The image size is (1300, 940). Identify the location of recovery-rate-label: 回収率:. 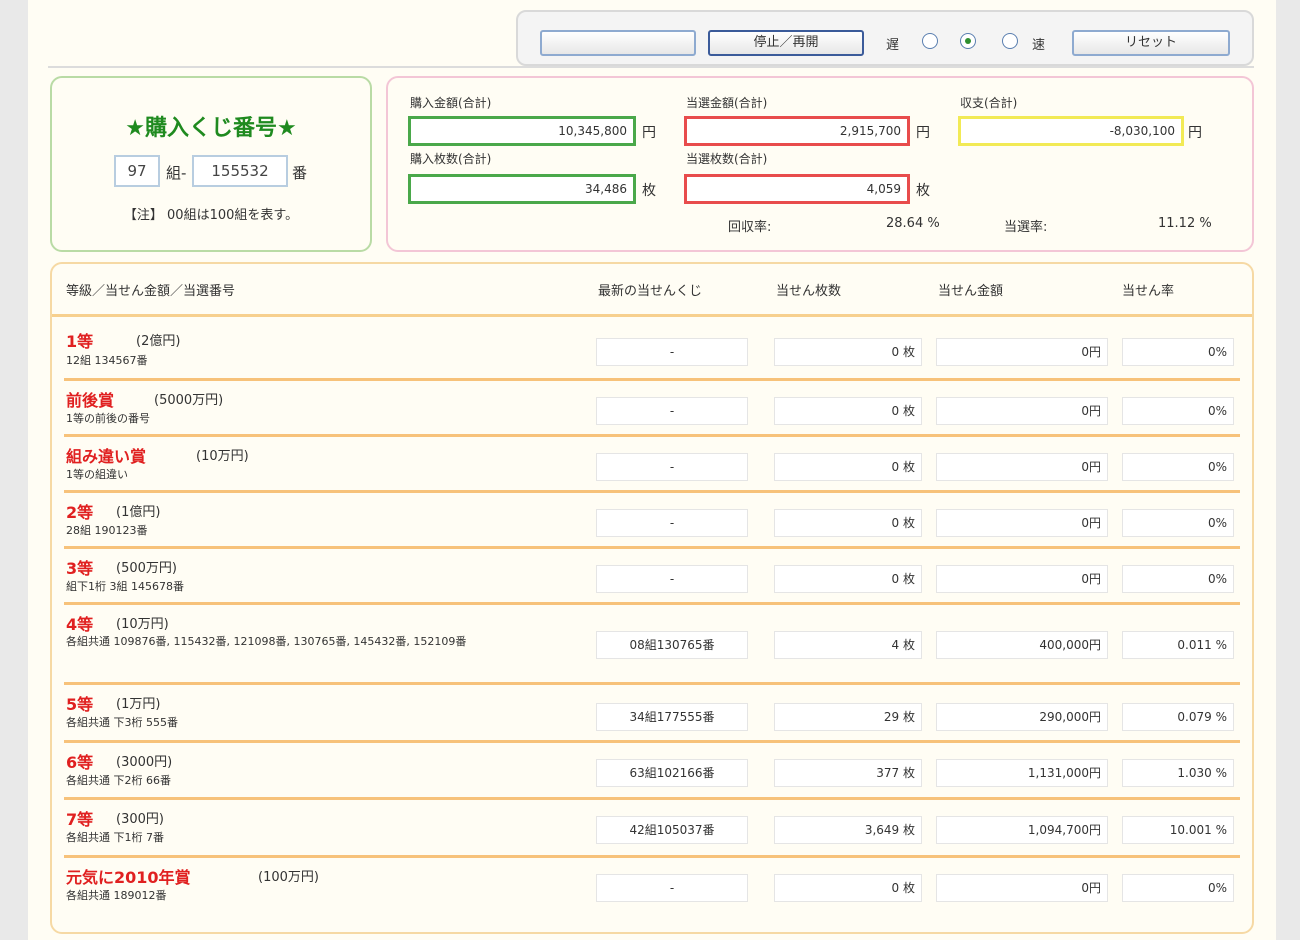
(750, 227).